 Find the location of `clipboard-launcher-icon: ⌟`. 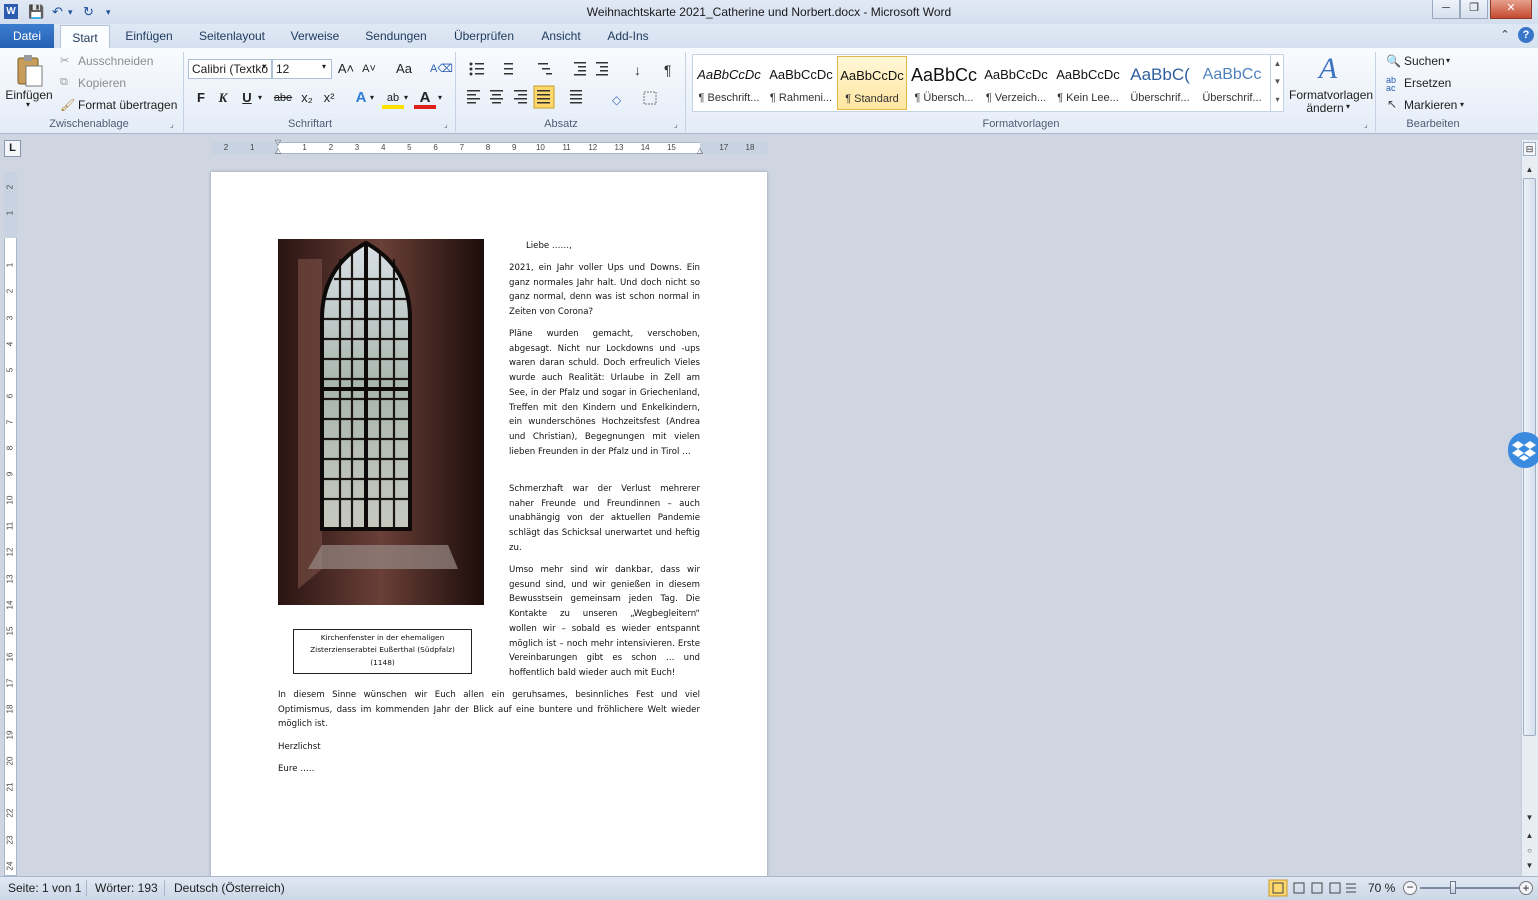

clipboard-launcher-icon: ⌟ is located at coordinates (172, 124).